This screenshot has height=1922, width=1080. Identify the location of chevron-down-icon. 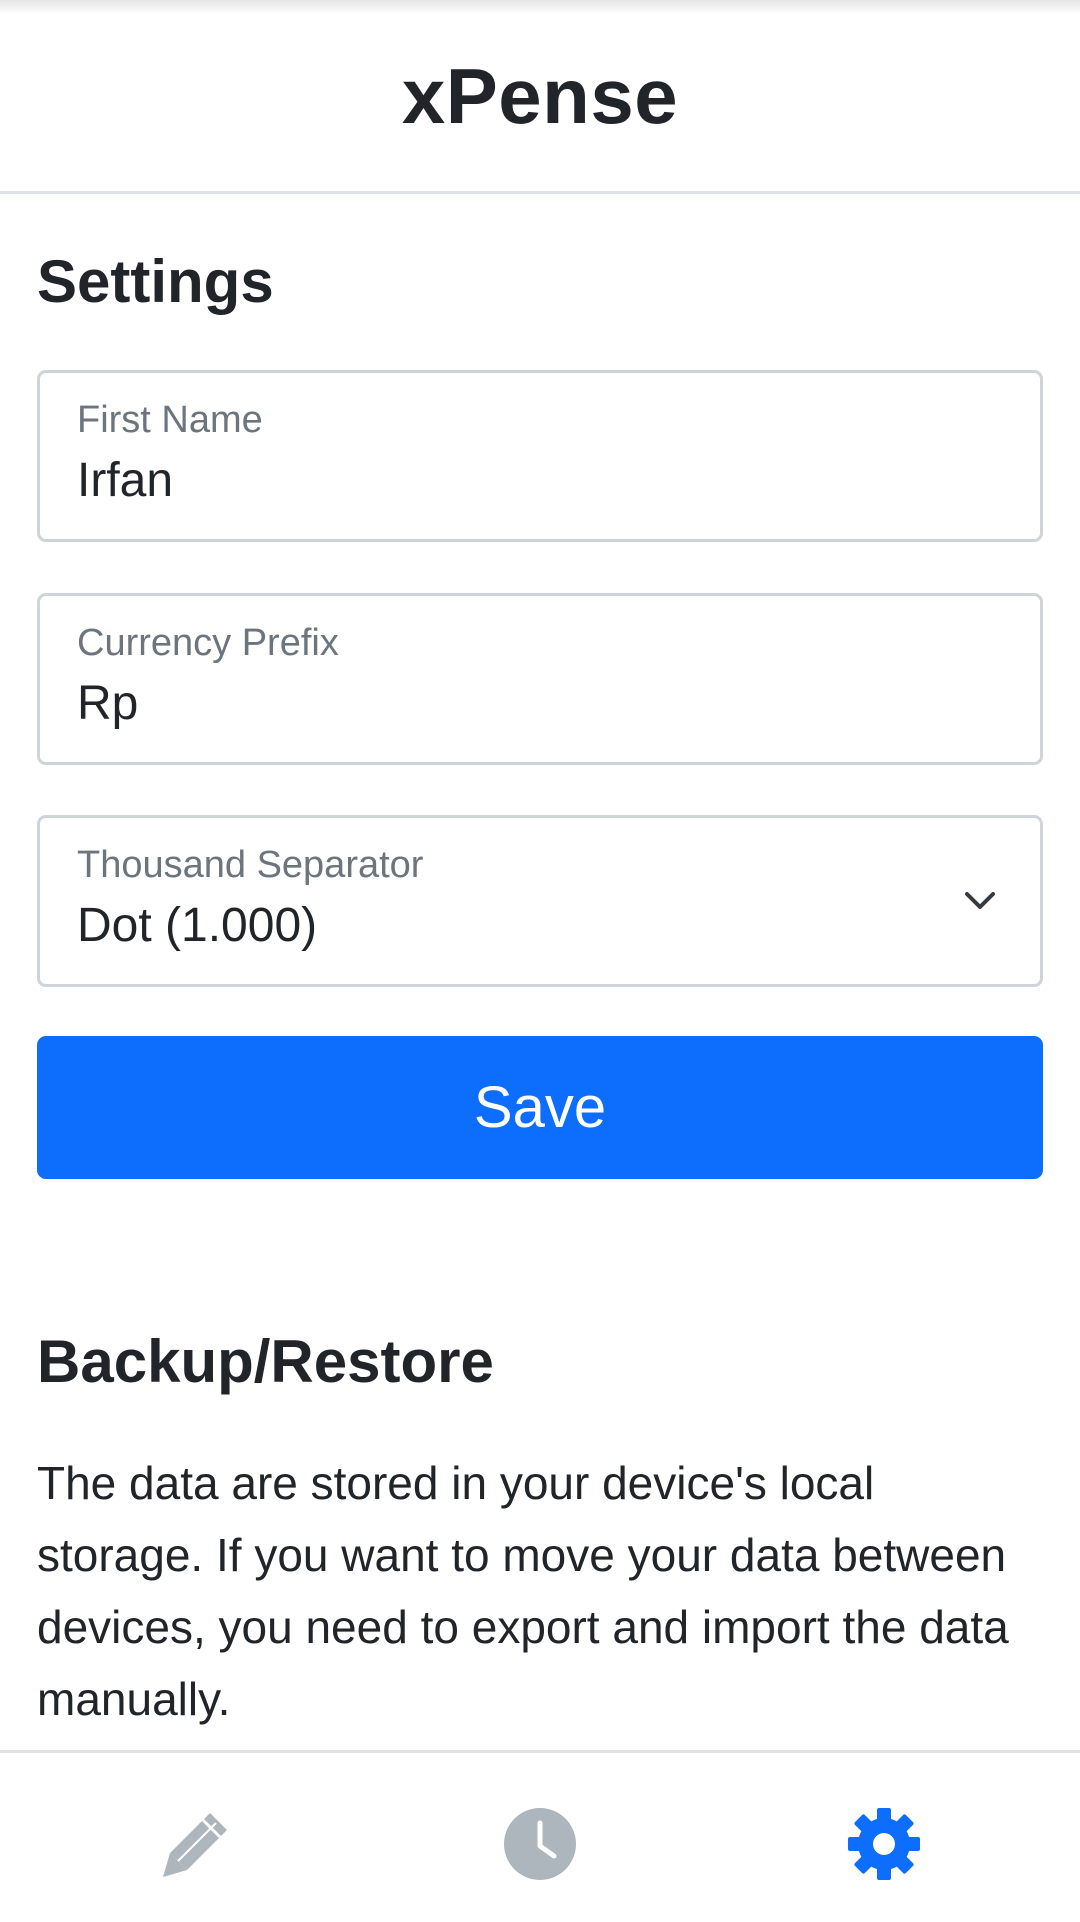
(980, 900).